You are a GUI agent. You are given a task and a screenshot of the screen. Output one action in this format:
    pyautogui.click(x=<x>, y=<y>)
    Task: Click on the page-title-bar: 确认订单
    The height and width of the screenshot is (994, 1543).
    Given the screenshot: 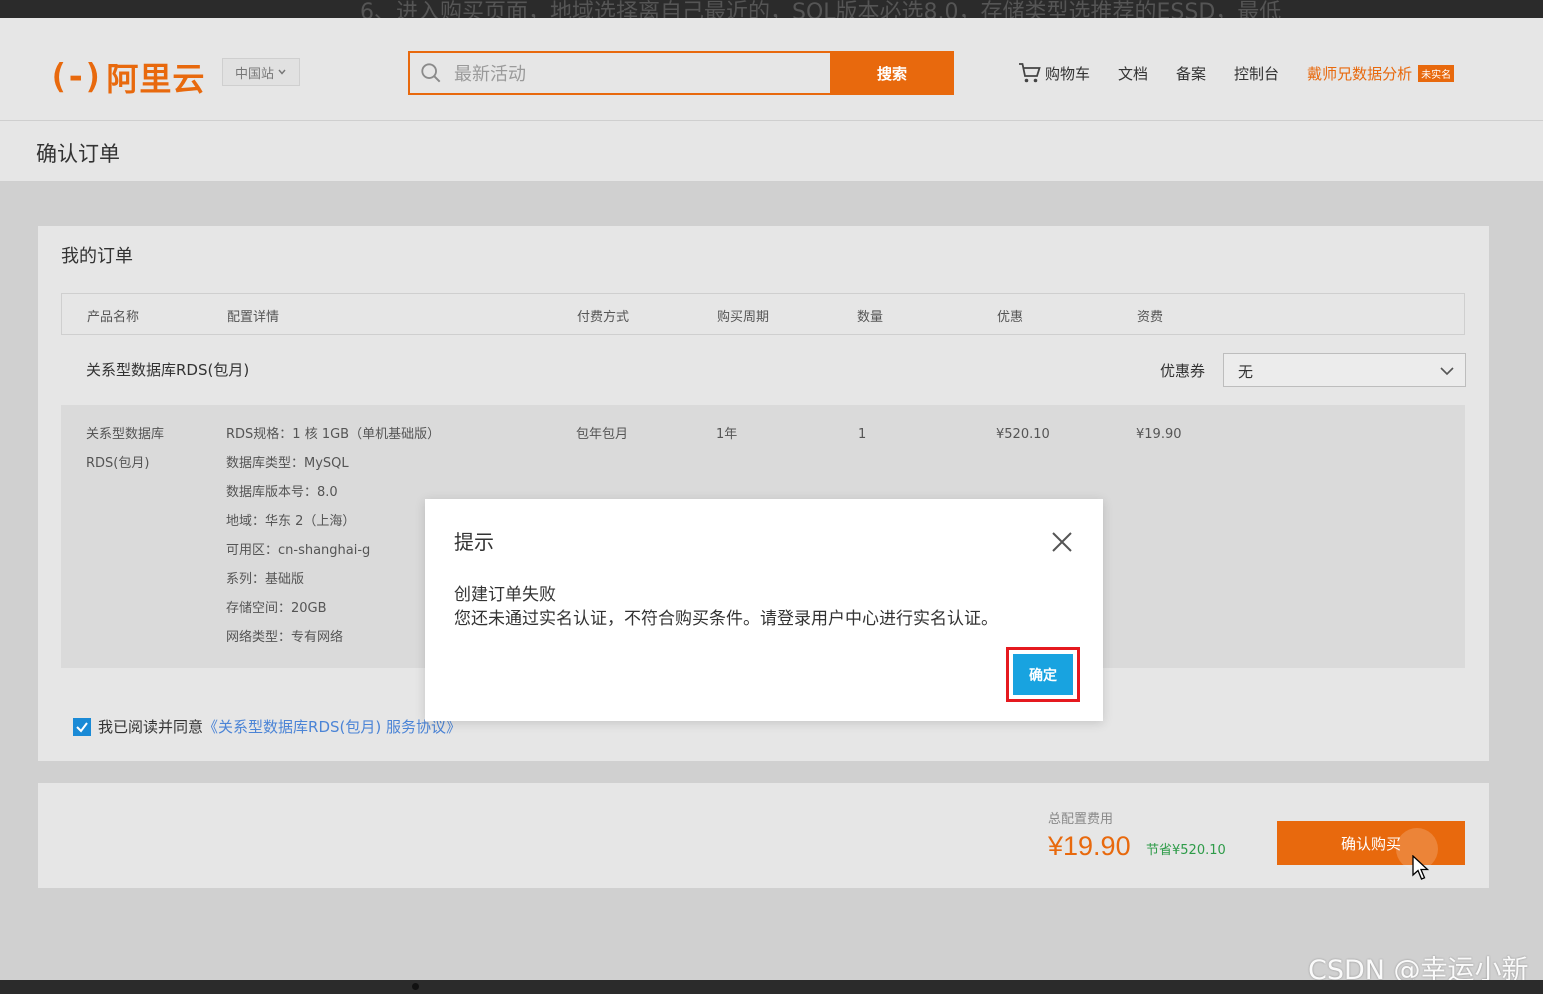 What is the action you would take?
    pyautogui.click(x=771, y=151)
    